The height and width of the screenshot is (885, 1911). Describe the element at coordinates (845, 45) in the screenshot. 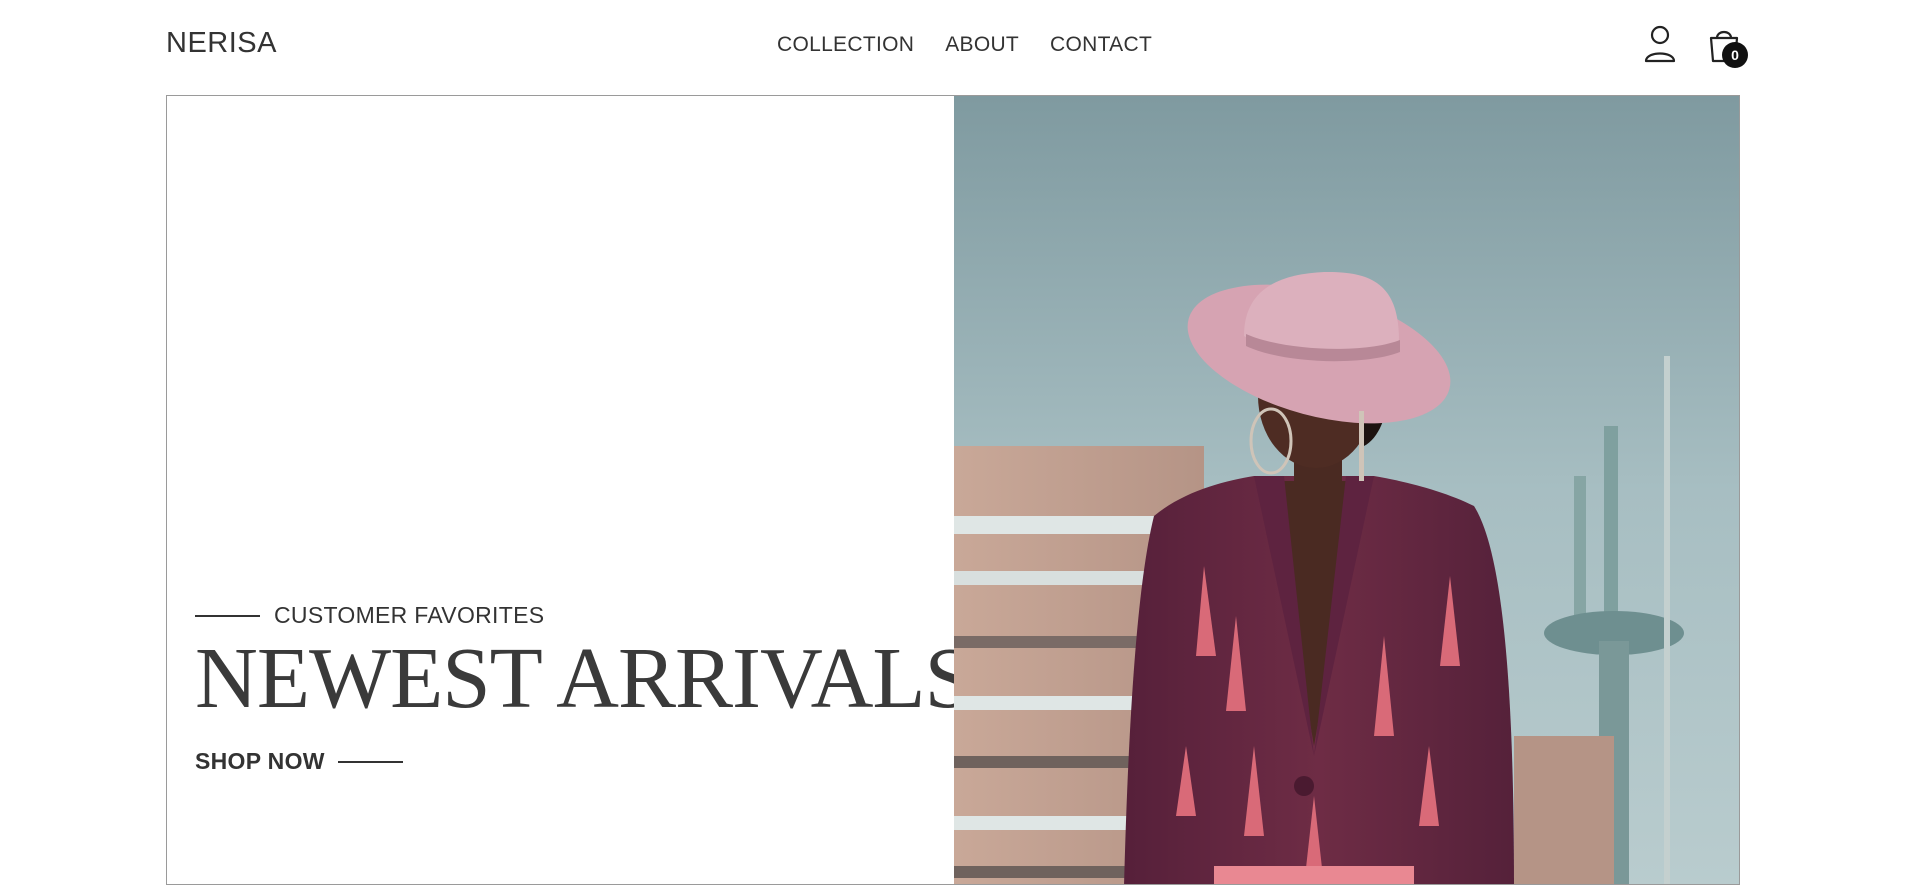

I see `nav-collection: COLLECTION` at that location.